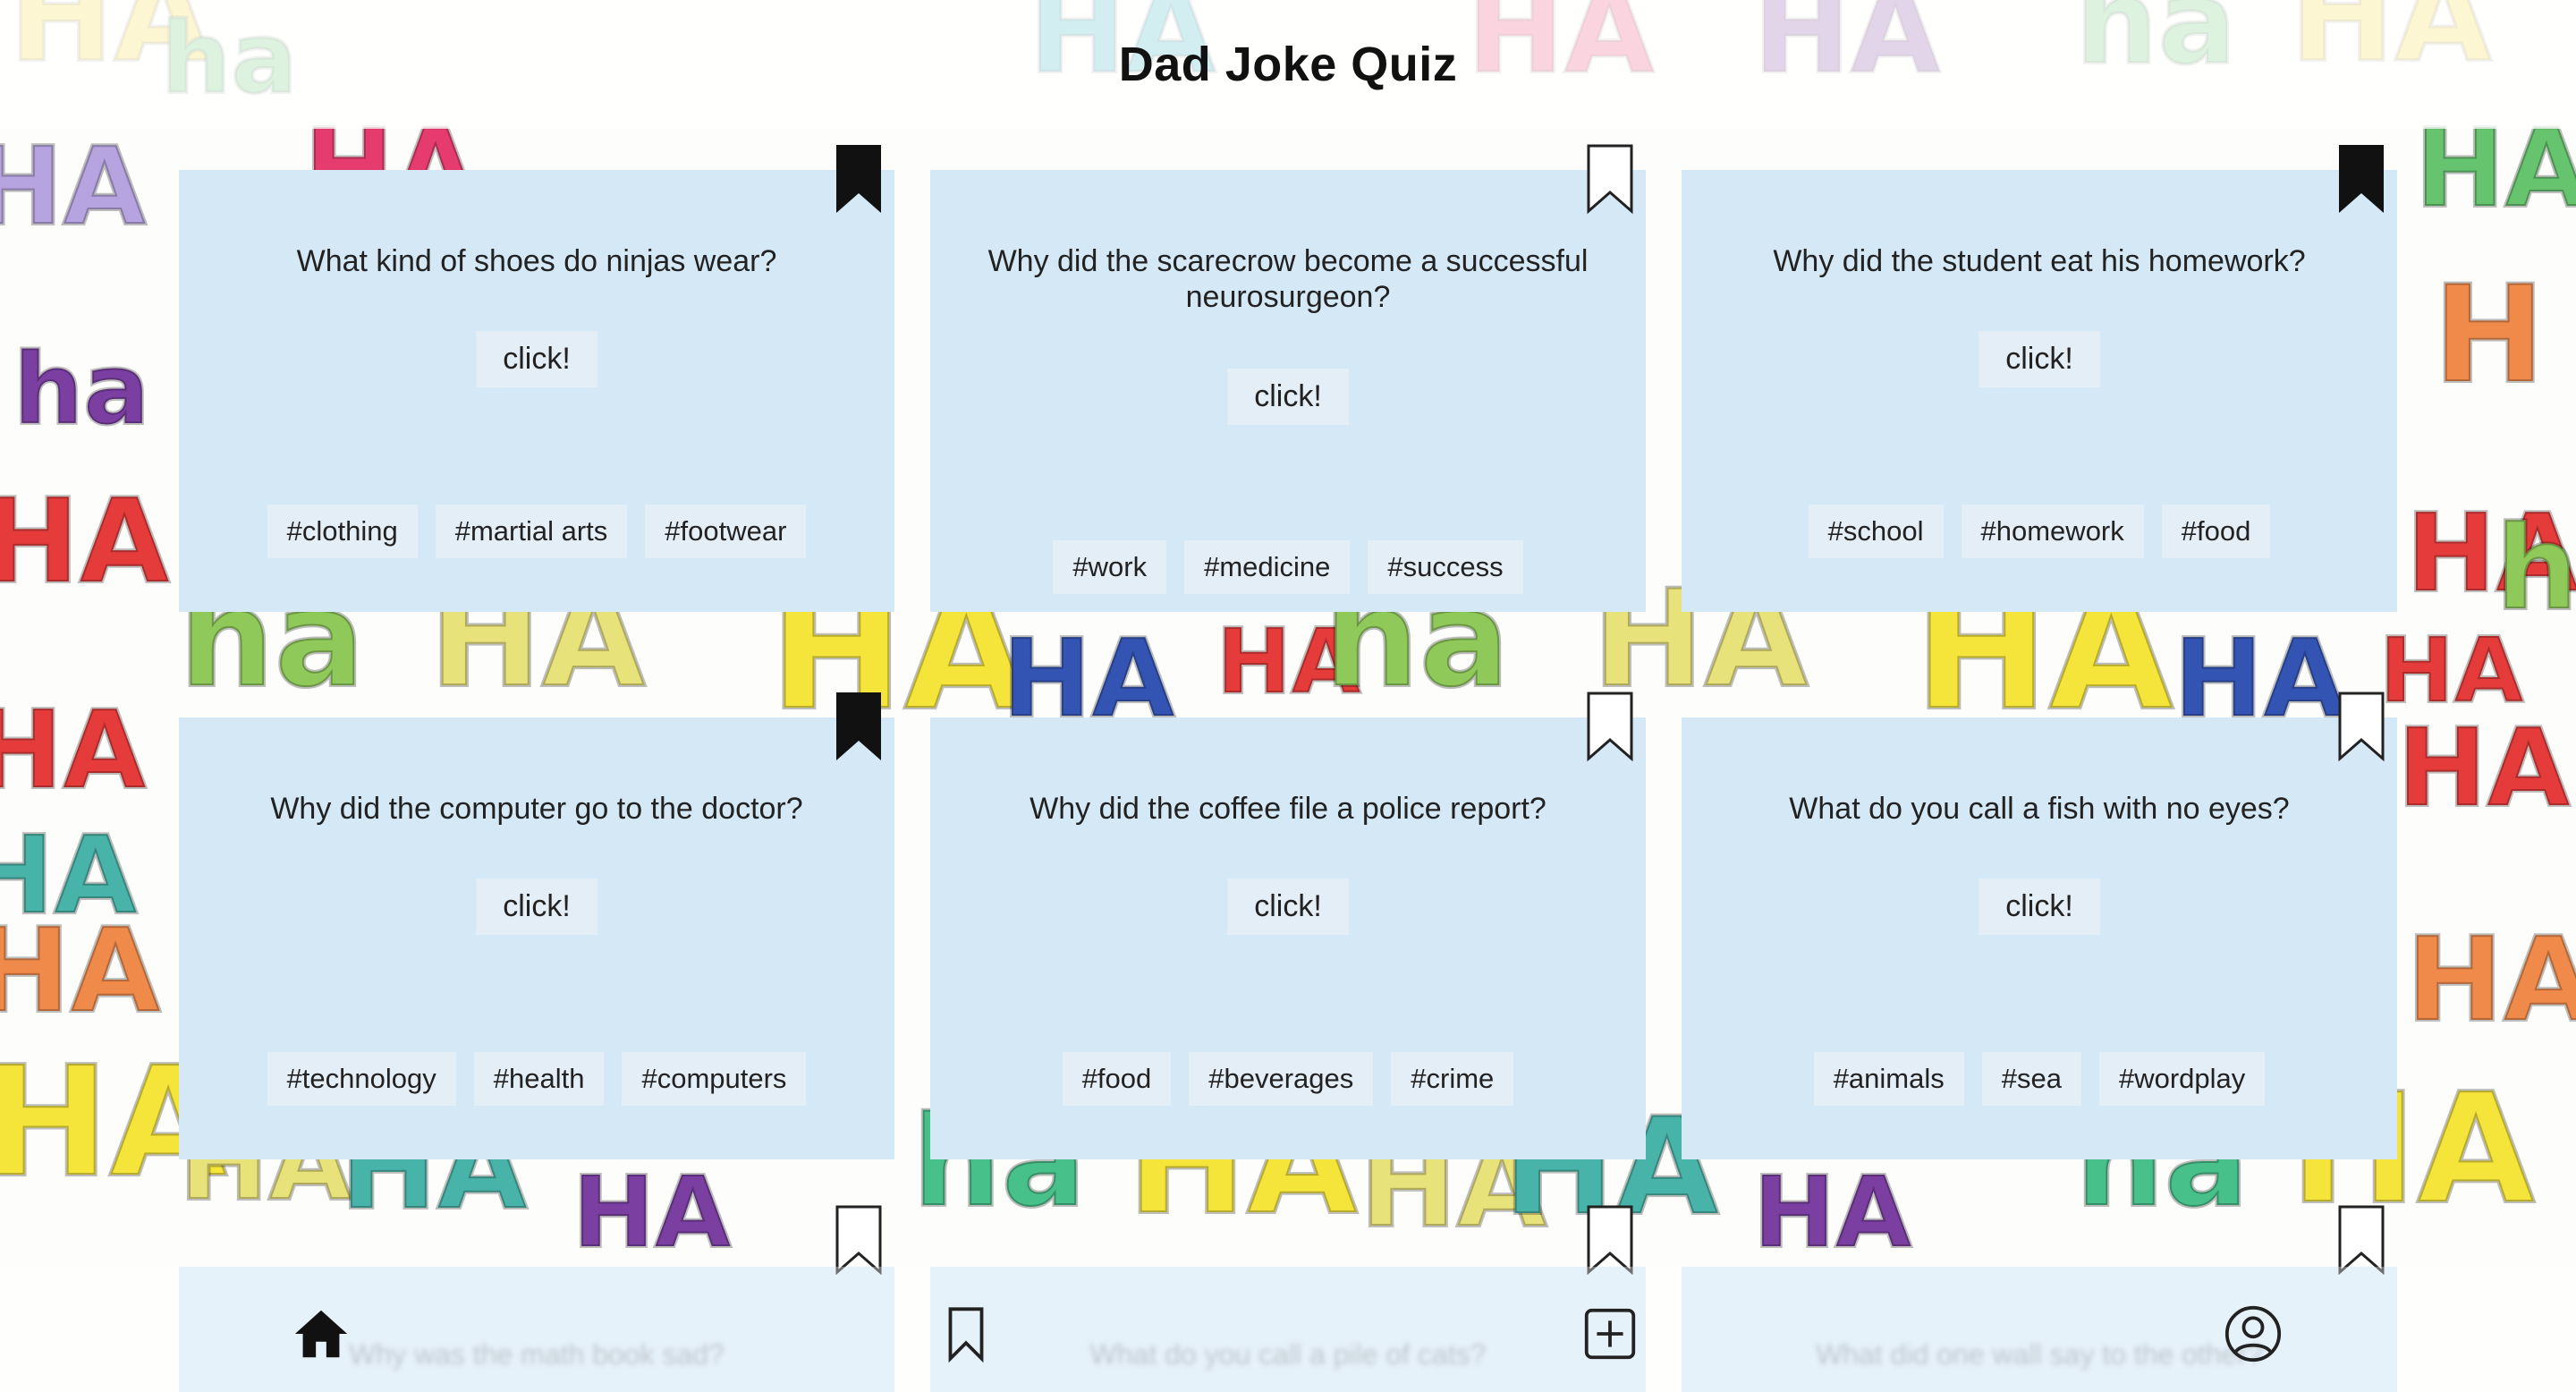 Image resolution: width=2576 pixels, height=1392 pixels. What do you see at coordinates (531, 531) in the screenshot?
I see `tag-chip: #martial arts` at bounding box center [531, 531].